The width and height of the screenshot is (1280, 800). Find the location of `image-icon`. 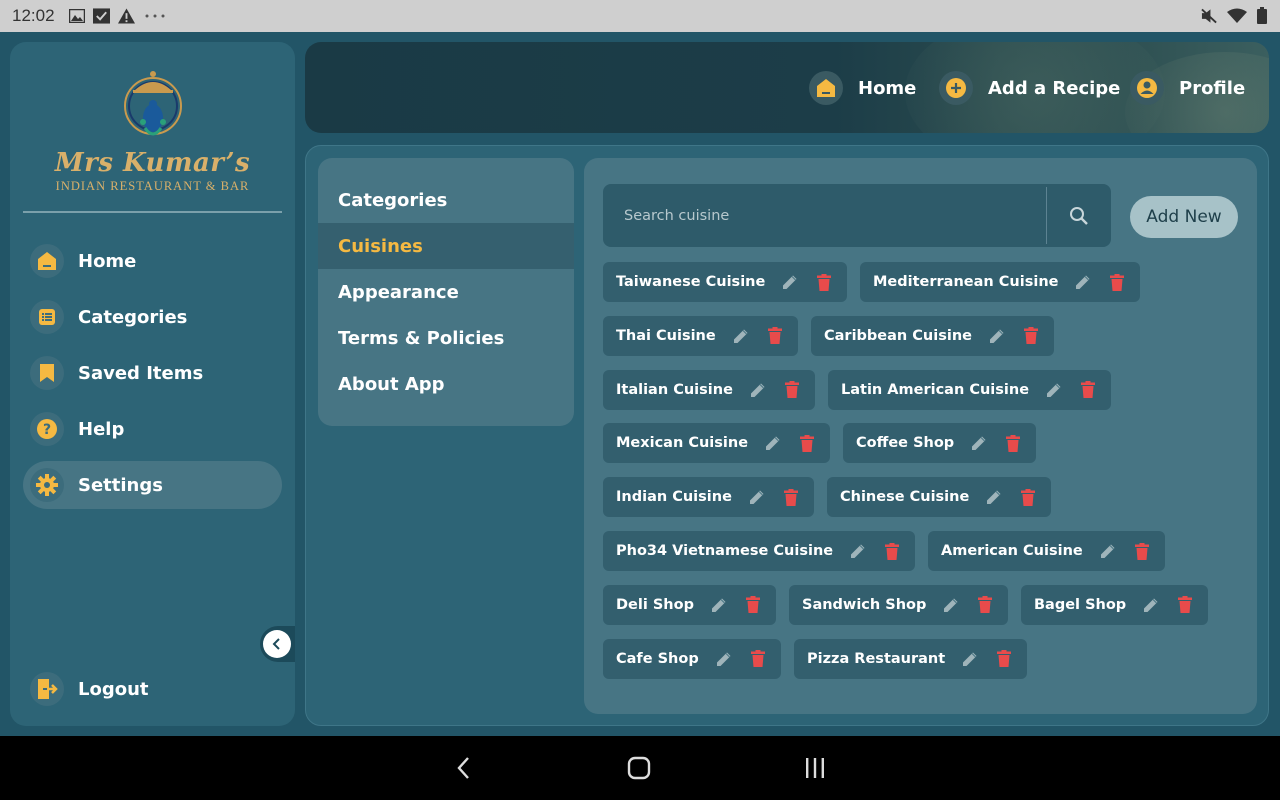

image-icon is located at coordinates (76, 15).